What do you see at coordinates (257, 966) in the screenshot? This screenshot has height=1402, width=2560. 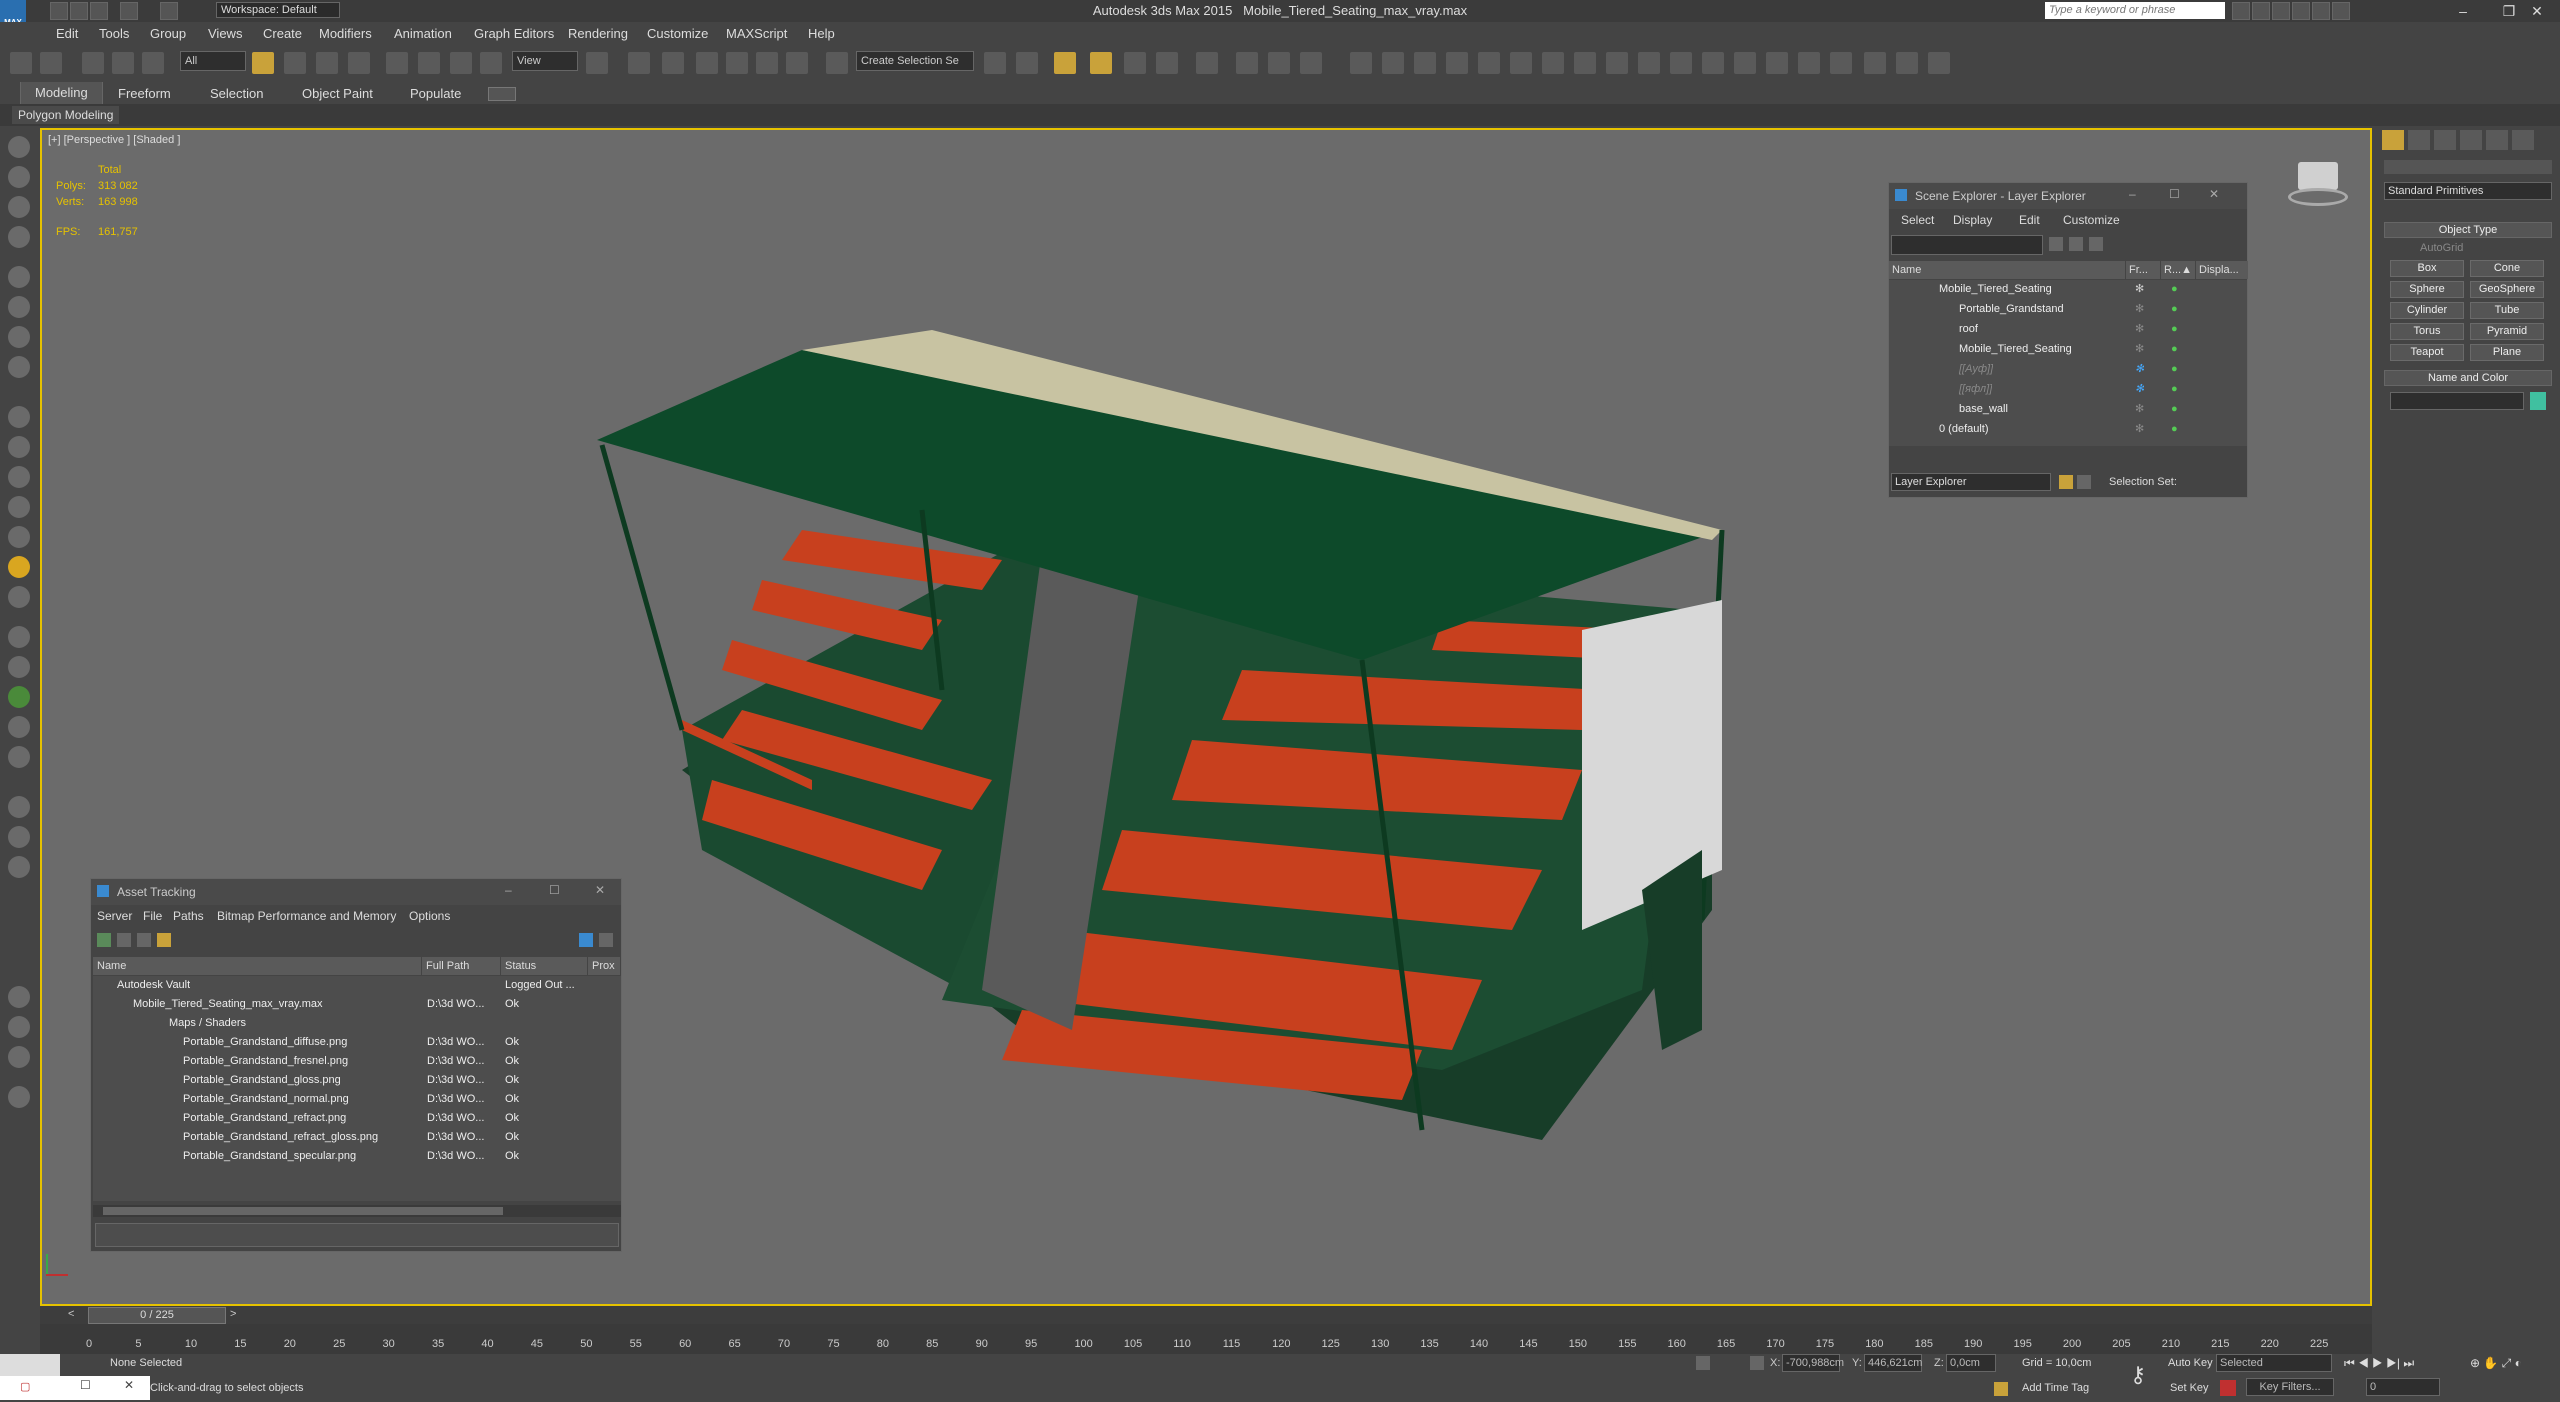 I see `at-col-name: Name` at bounding box center [257, 966].